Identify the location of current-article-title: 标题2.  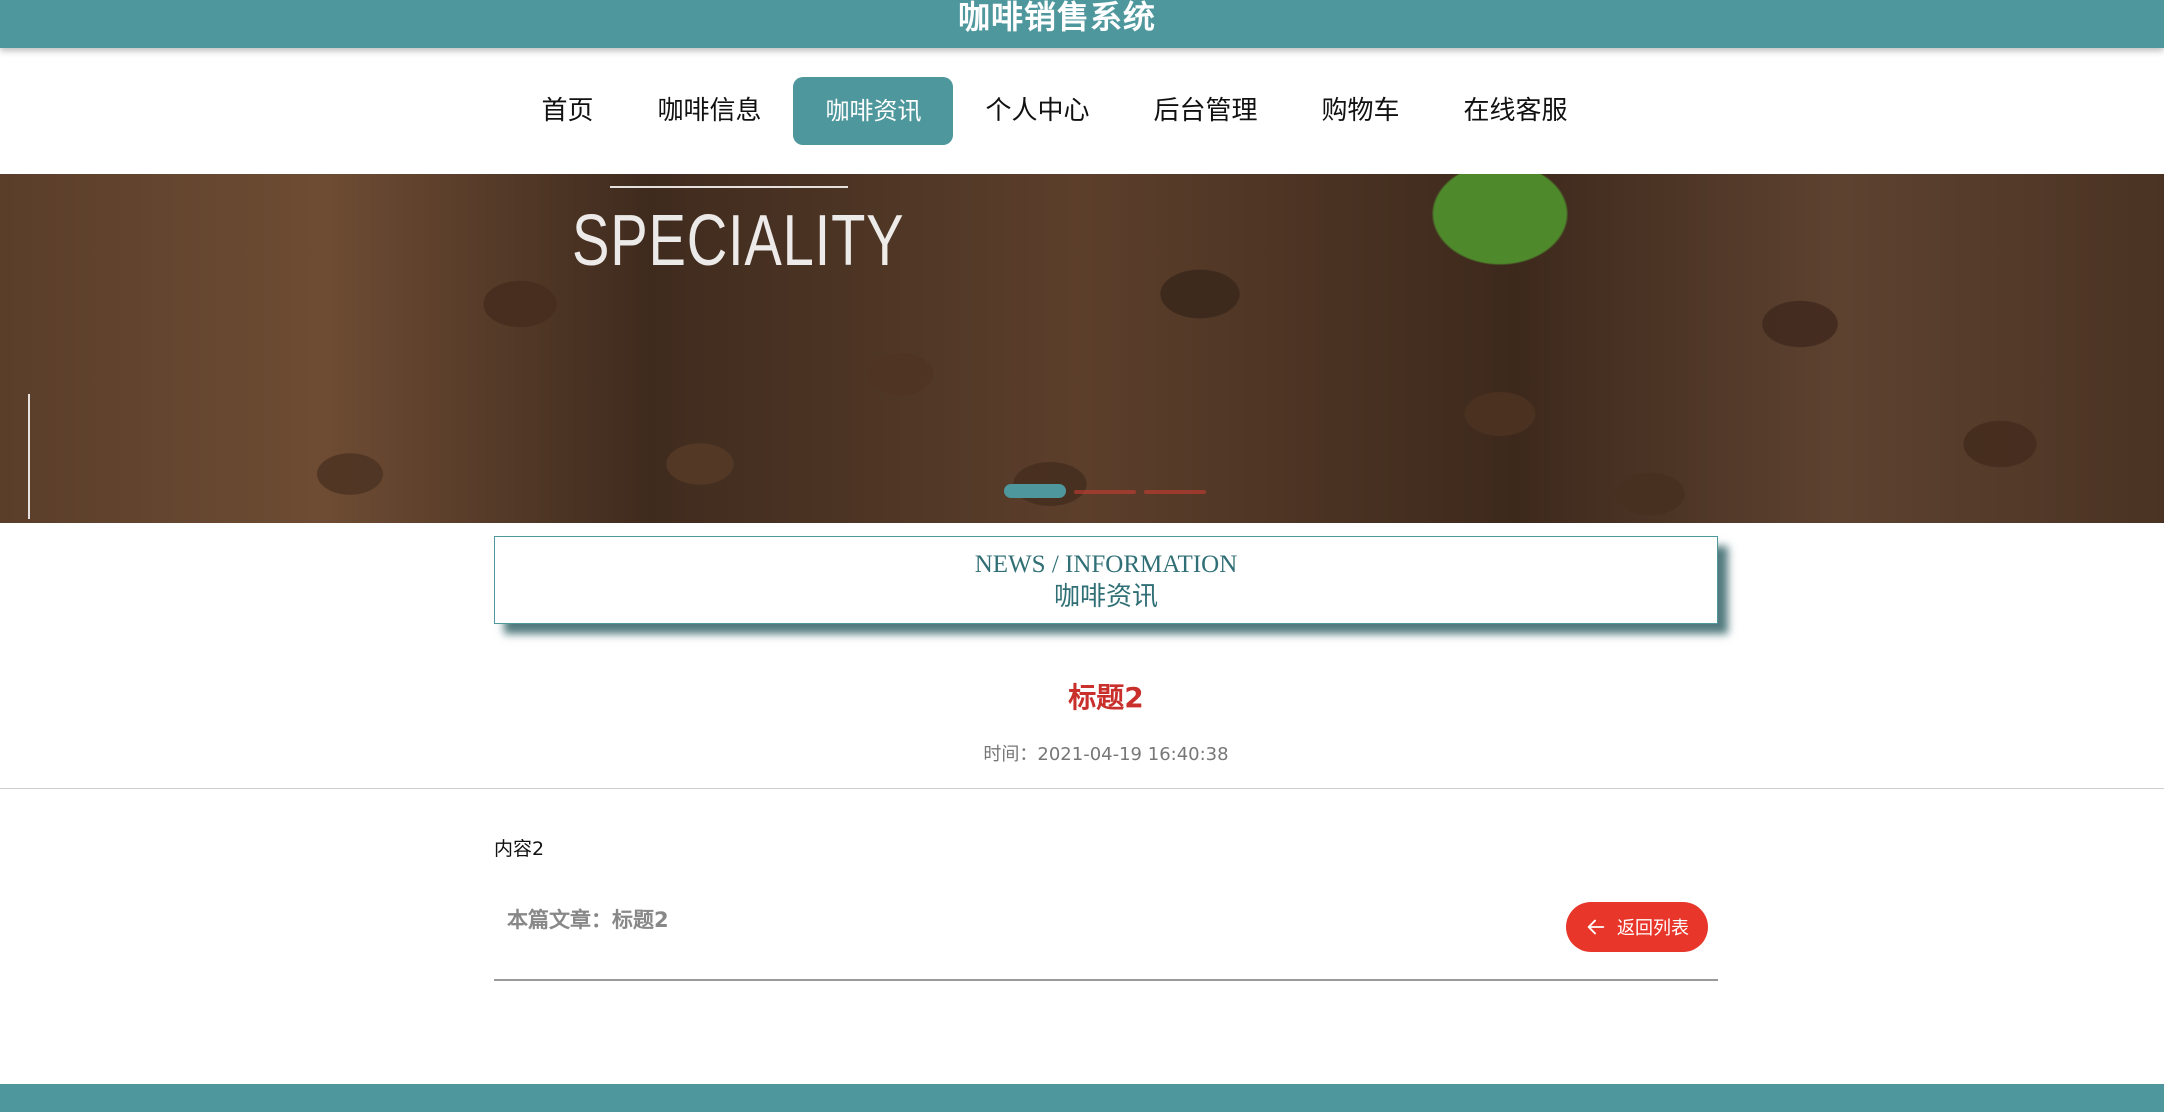
(640, 920).